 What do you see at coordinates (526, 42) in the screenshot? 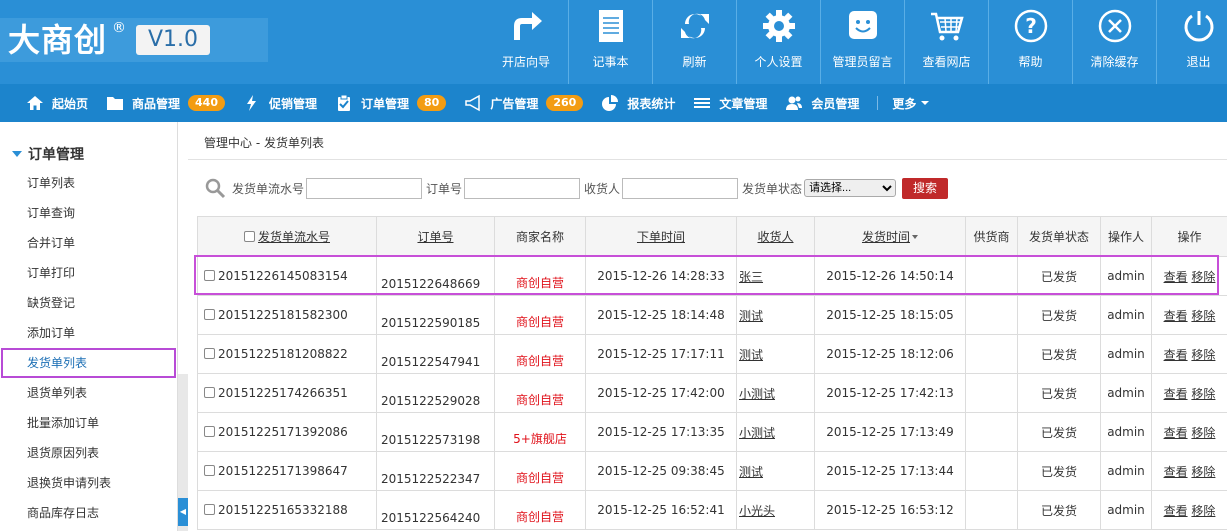
I see `topnav-store-wizard: 开店向导` at bounding box center [526, 42].